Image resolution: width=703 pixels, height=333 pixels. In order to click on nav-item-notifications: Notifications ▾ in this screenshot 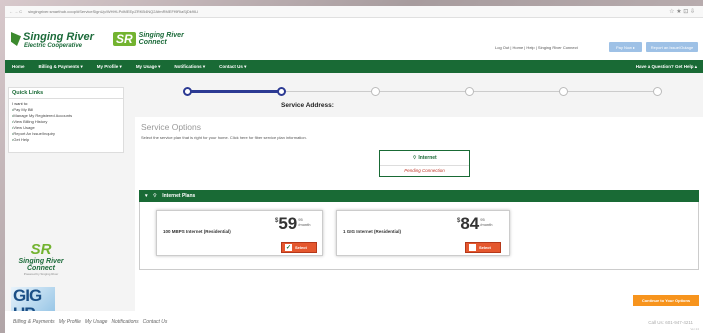, I will do `click(189, 67)`.